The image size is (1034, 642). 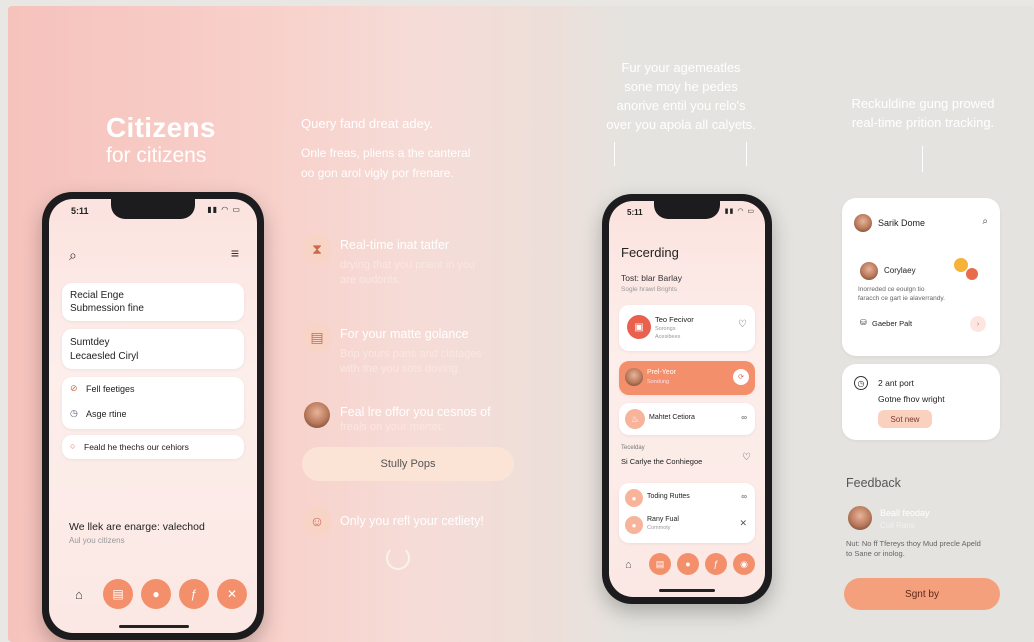 I want to click on circle-icon: ○, so click(x=73, y=446).